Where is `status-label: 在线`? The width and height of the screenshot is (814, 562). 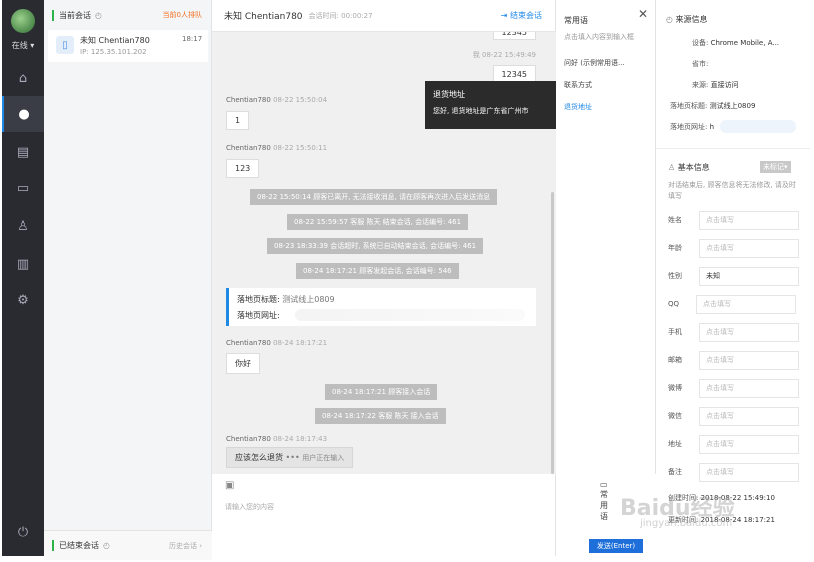
status-label: 在线 is located at coordinates (19, 45).